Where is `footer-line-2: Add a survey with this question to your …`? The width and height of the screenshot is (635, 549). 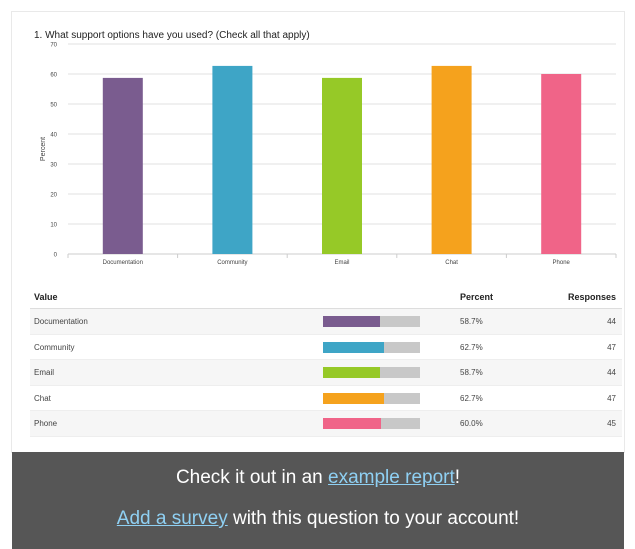 footer-line-2: Add a survey with this question to your … is located at coordinates (318, 519).